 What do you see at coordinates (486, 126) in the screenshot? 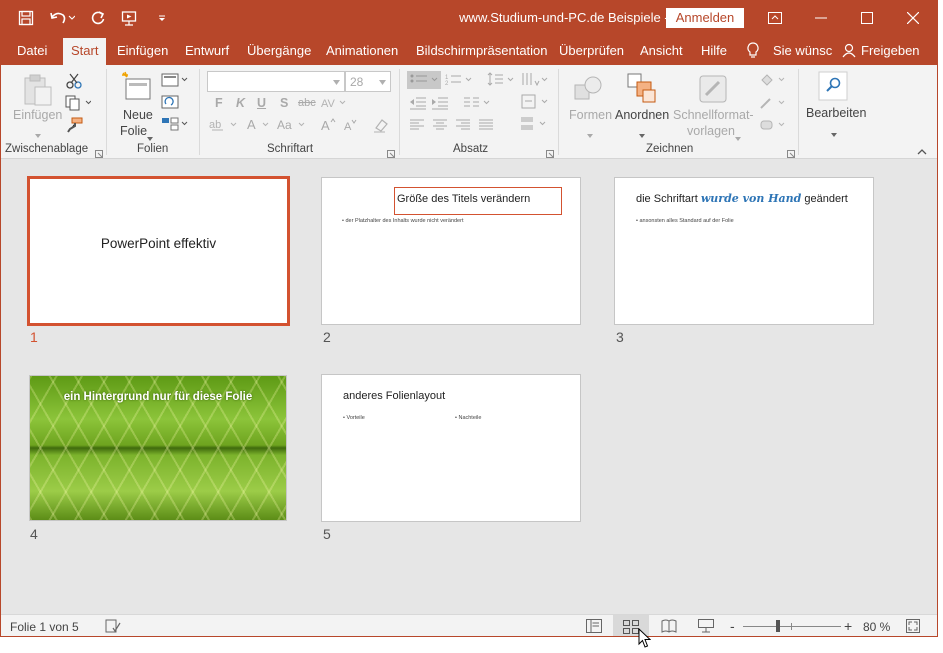
I see `justify-icon` at bounding box center [486, 126].